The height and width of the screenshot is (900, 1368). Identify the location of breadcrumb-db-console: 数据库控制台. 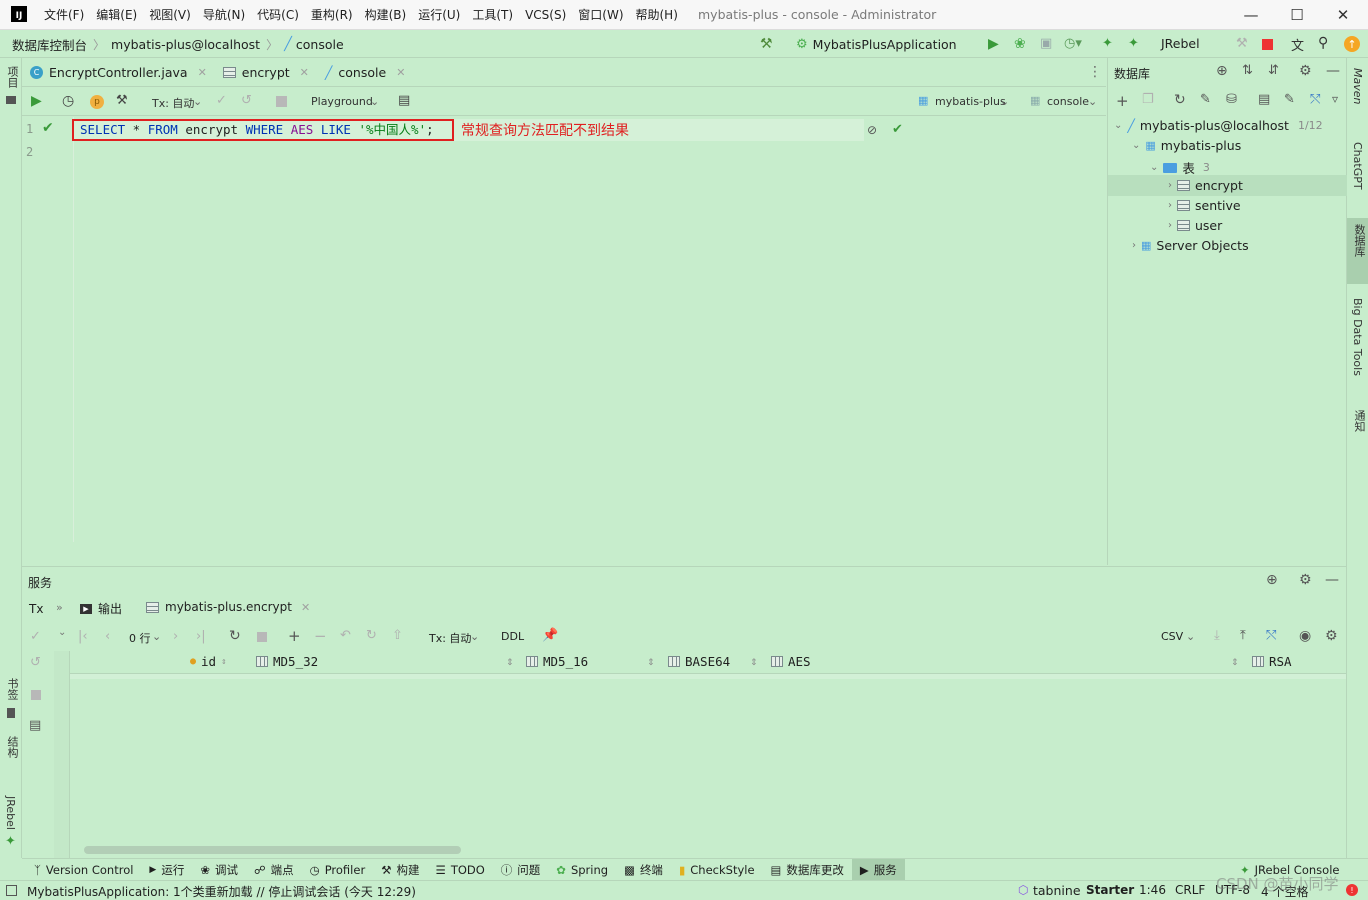
(49, 44).